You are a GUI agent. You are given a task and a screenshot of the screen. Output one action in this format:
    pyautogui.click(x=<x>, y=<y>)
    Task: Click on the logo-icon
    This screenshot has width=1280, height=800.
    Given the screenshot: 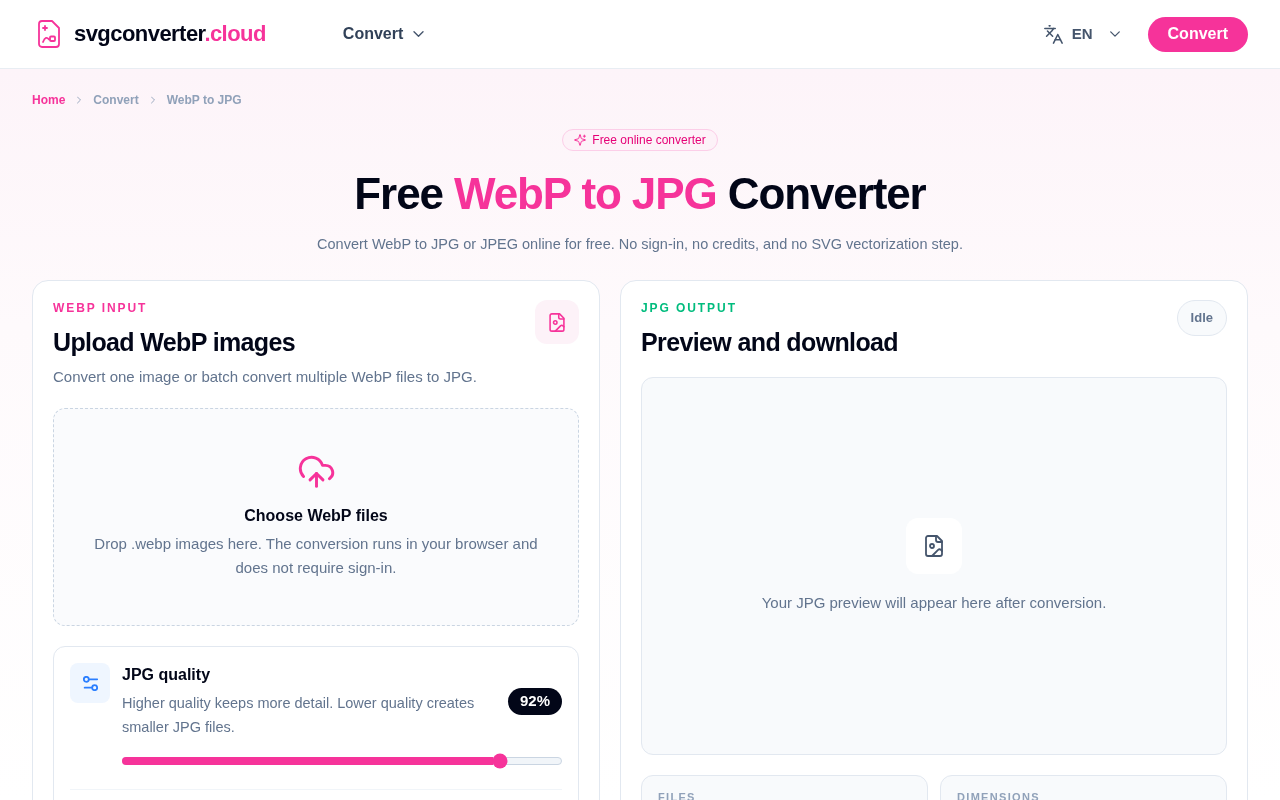 What is the action you would take?
    pyautogui.click(x=49, y=34)
    